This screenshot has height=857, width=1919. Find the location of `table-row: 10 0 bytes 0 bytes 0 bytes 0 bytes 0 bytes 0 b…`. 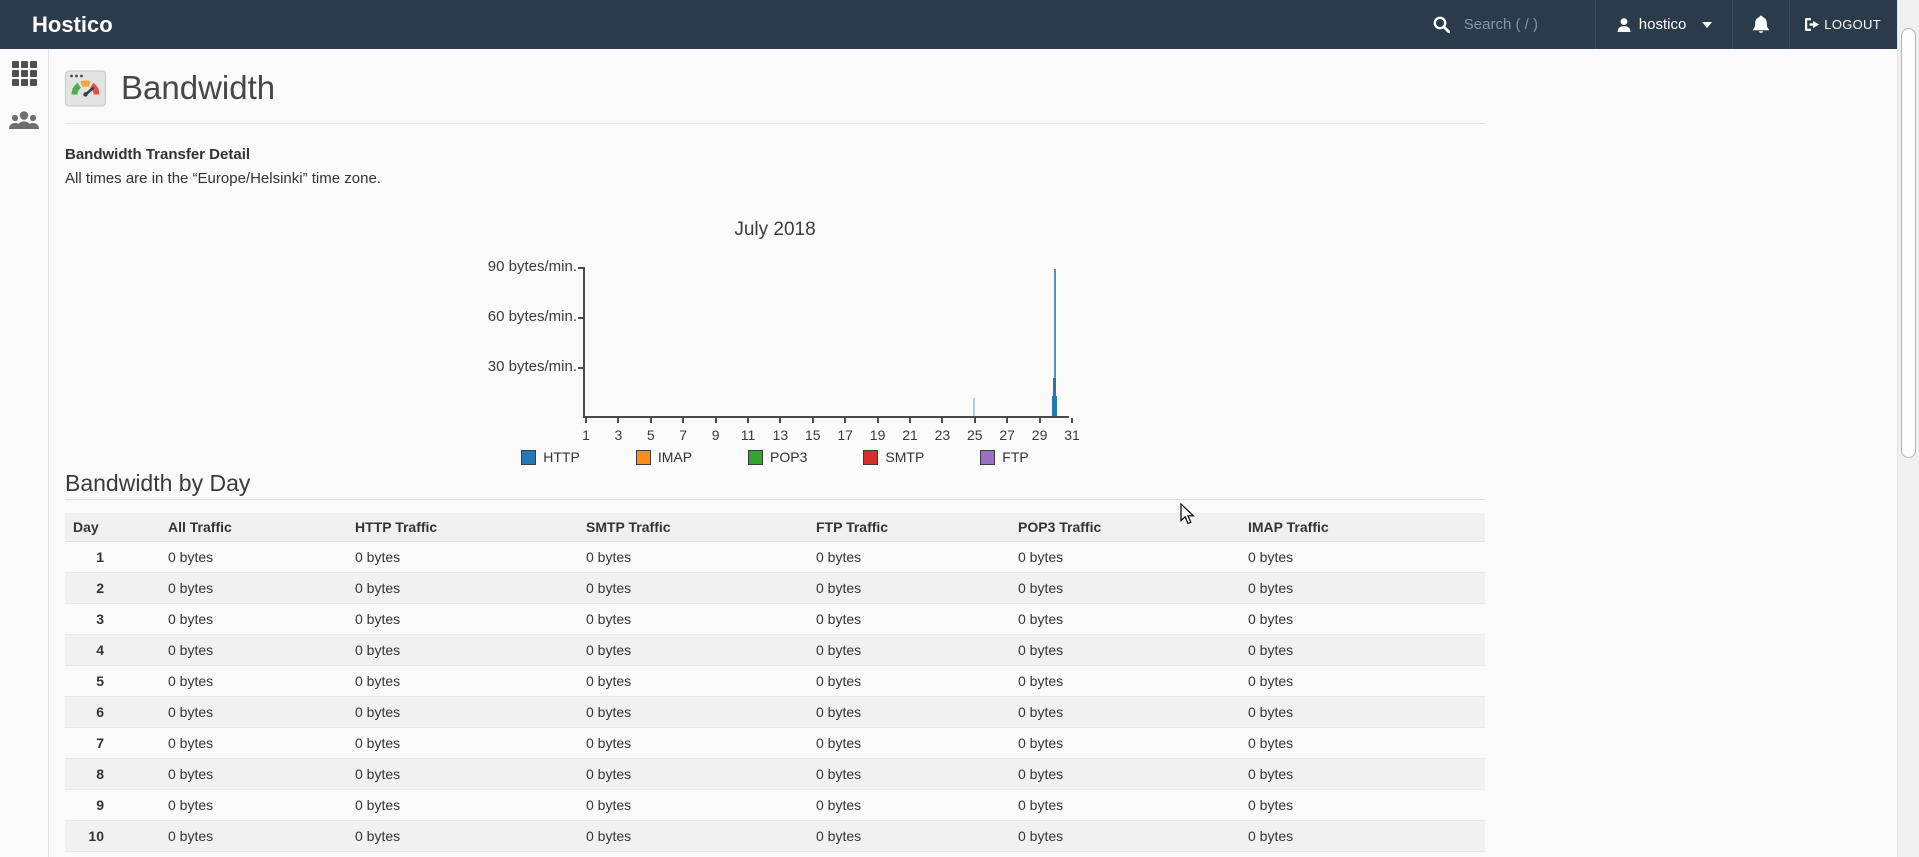

table-row: 10 0 bytes 0 bytes 0 bytes 0 bytes 0 bytes 0 b… is located at coordinates (775, 836).